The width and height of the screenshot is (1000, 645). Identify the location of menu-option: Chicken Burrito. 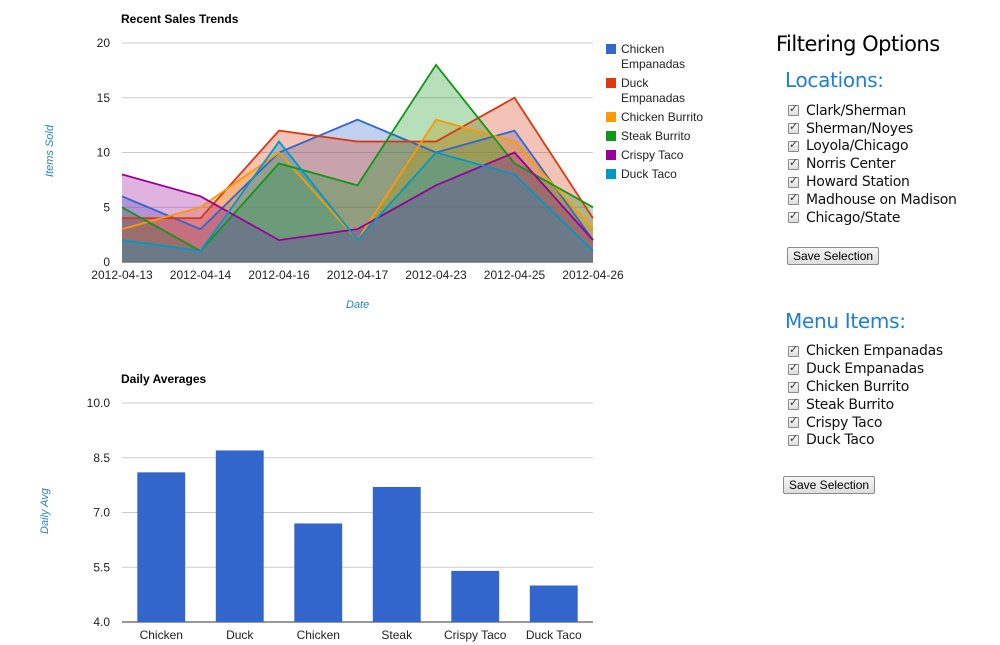
(892, 387).